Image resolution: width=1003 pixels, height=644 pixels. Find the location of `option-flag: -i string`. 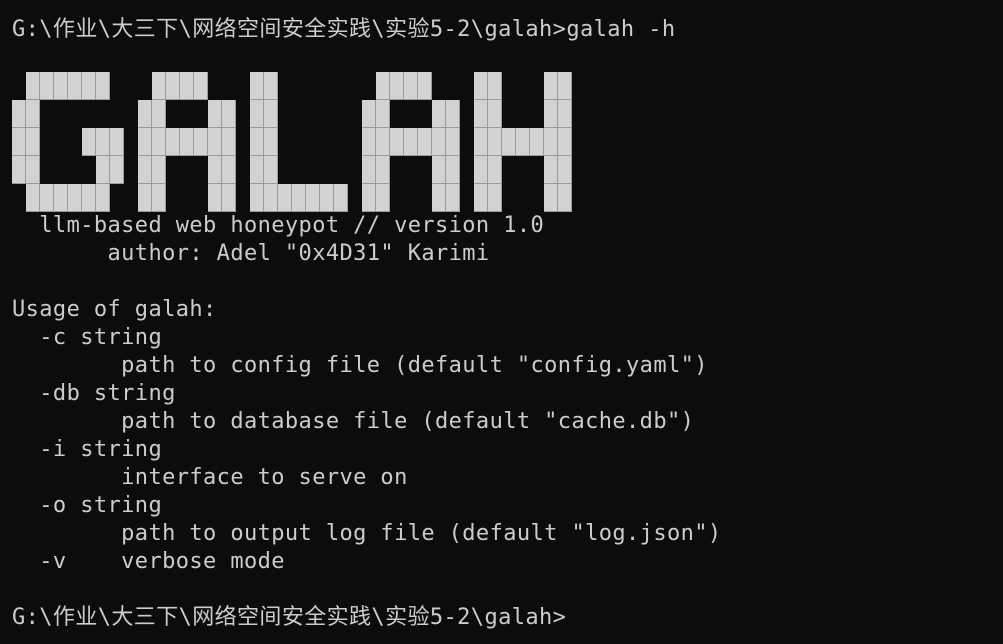

option-flag: -i string is located at coordinates (87, 449).